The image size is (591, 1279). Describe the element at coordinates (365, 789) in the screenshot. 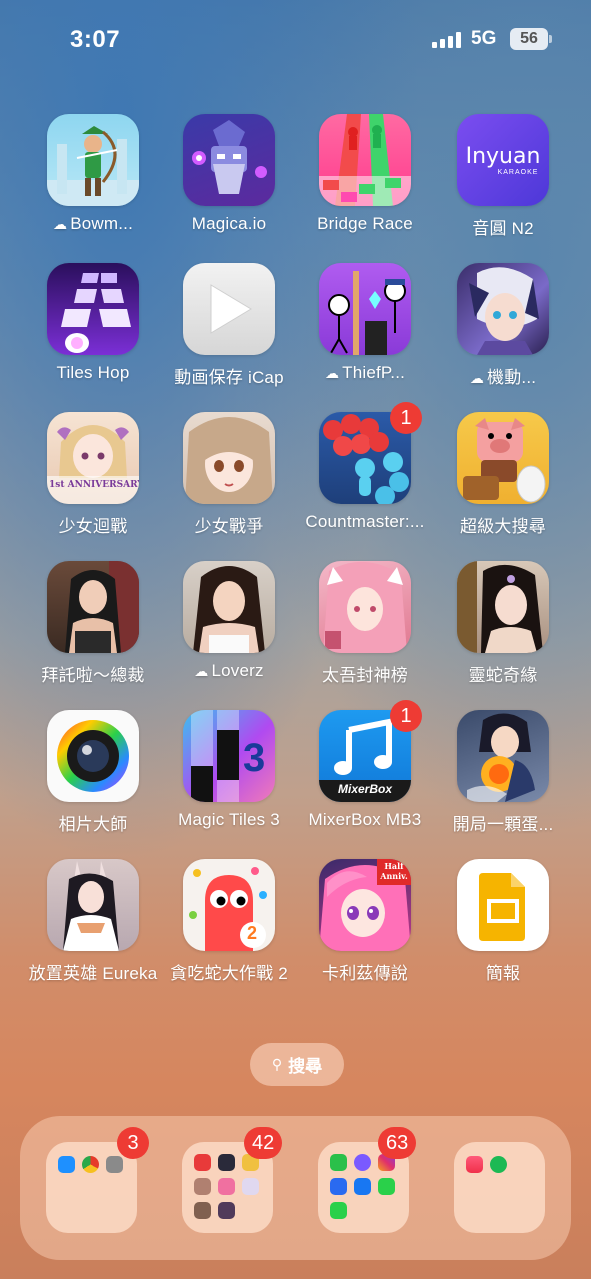

I see `mixerbox-text: MixerBox` at that location.